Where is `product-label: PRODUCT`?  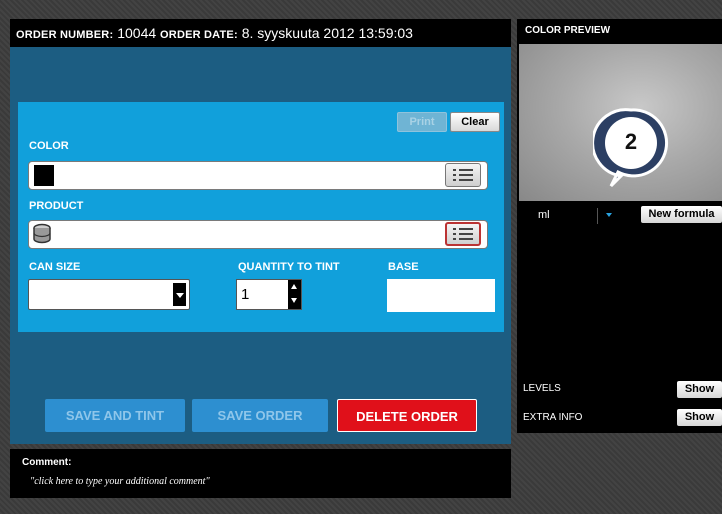
product-label: PRODUCT is located at coordinates (56, 206).